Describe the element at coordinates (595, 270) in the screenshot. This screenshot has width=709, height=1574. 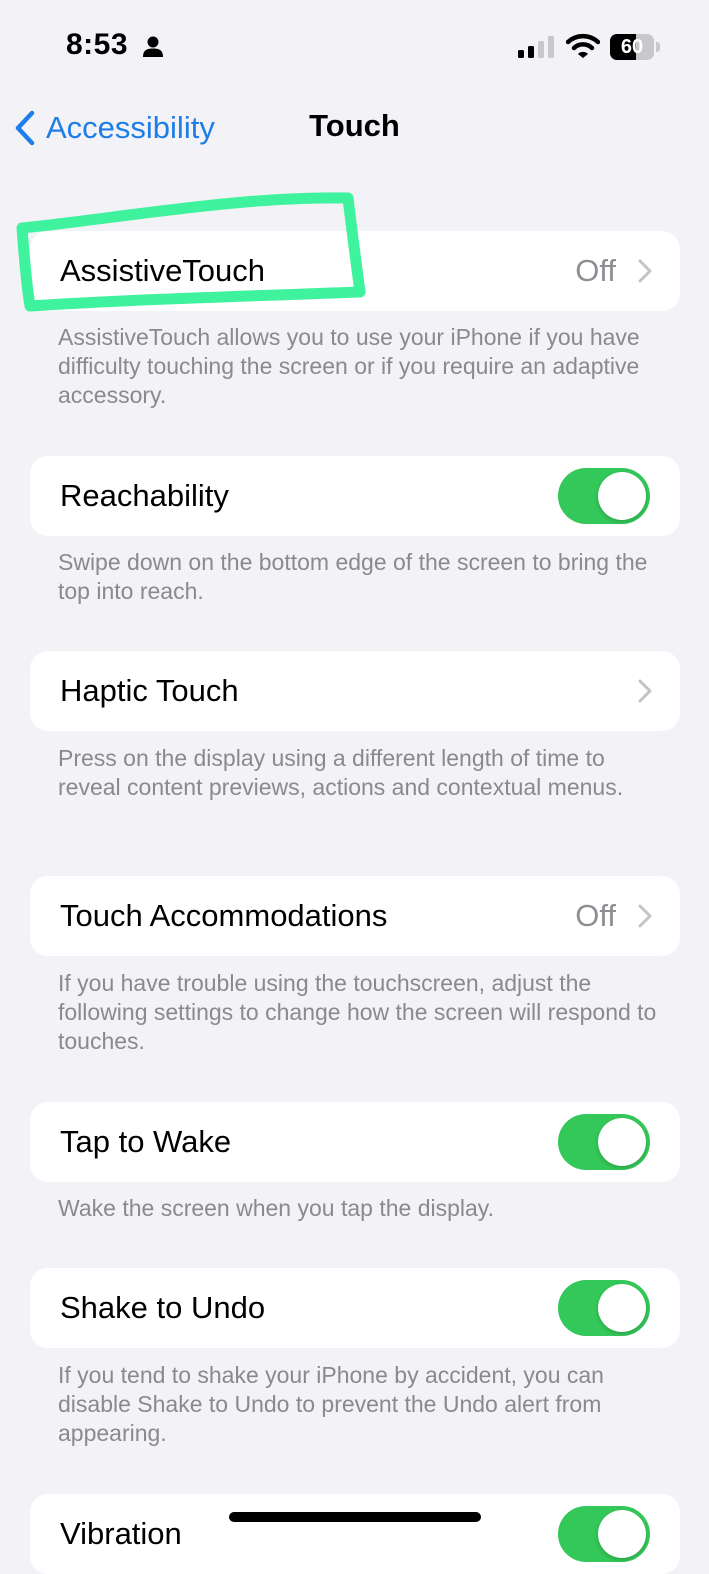
I see `assistivetouch-value: Off` at that location.